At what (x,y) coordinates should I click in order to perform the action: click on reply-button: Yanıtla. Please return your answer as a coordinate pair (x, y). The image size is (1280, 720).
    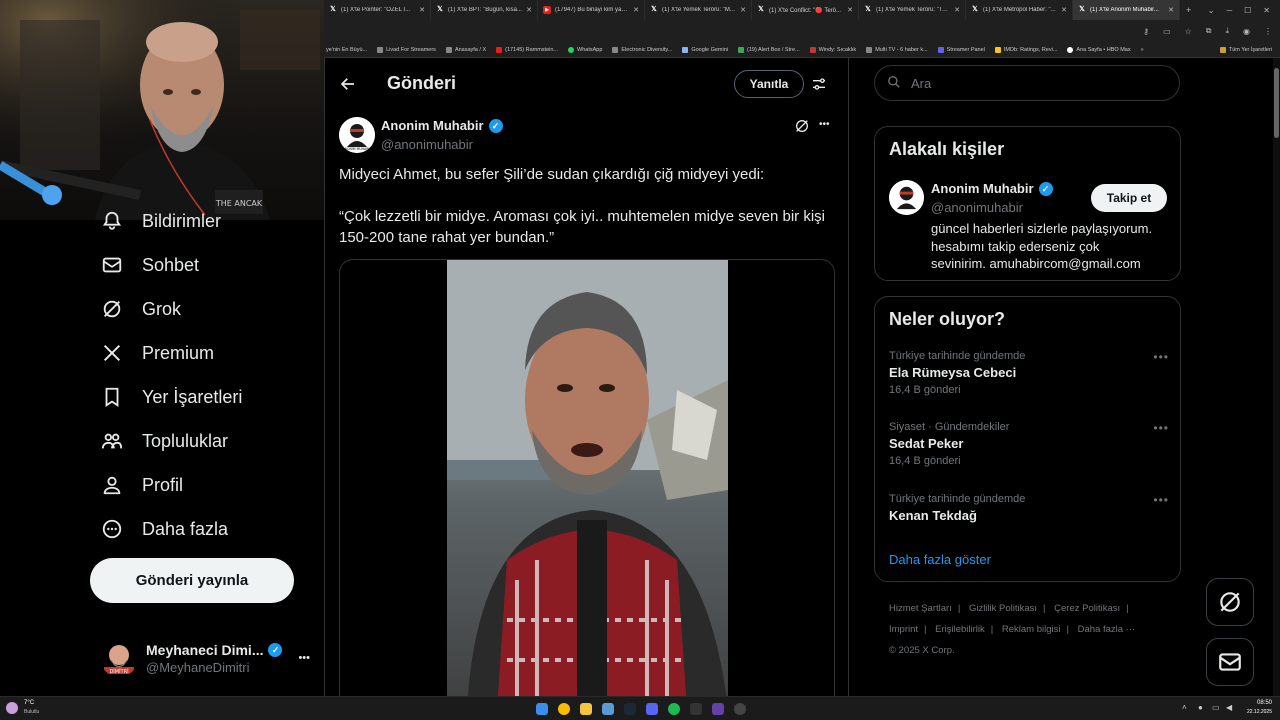
    Looking at the image, I should click on (769, 84).